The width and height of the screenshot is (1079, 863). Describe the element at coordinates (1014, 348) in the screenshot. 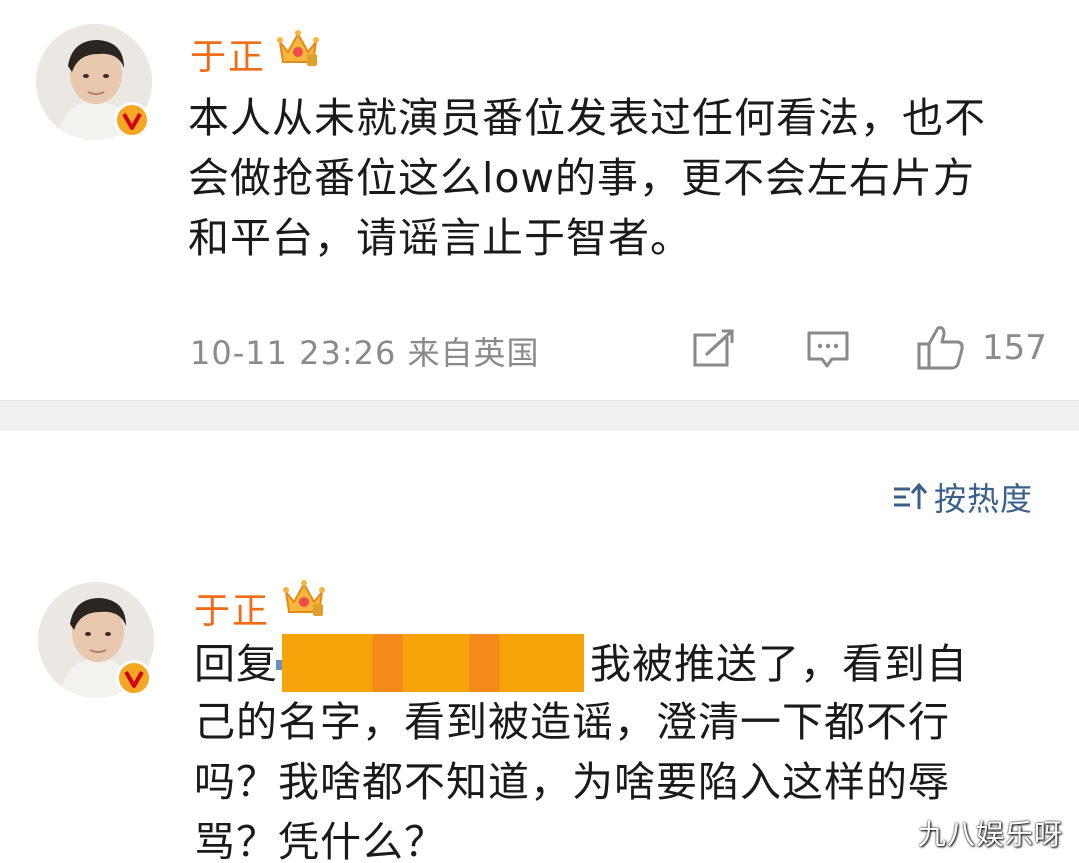

I see `like-count: 157` at that location.